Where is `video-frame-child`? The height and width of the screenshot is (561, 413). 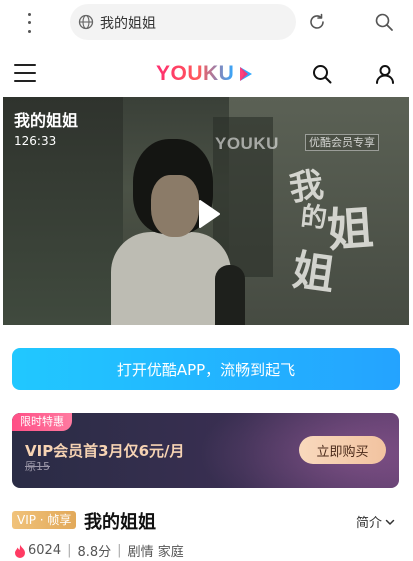
video-frame-child is located at coordinates (230, 295).